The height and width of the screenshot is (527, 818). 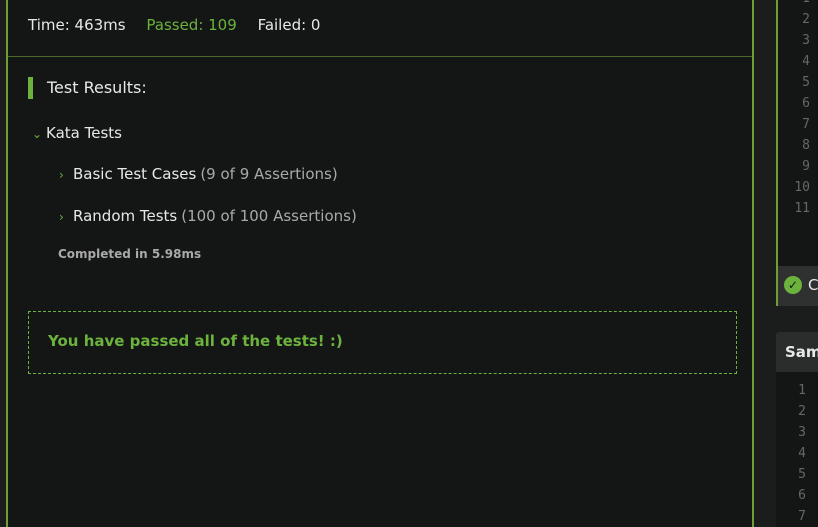 What do you see at coordinates (39, 134) in the screenshot?
I see `chevron-down-icon: ⌄` at bounding box center [39, 134].